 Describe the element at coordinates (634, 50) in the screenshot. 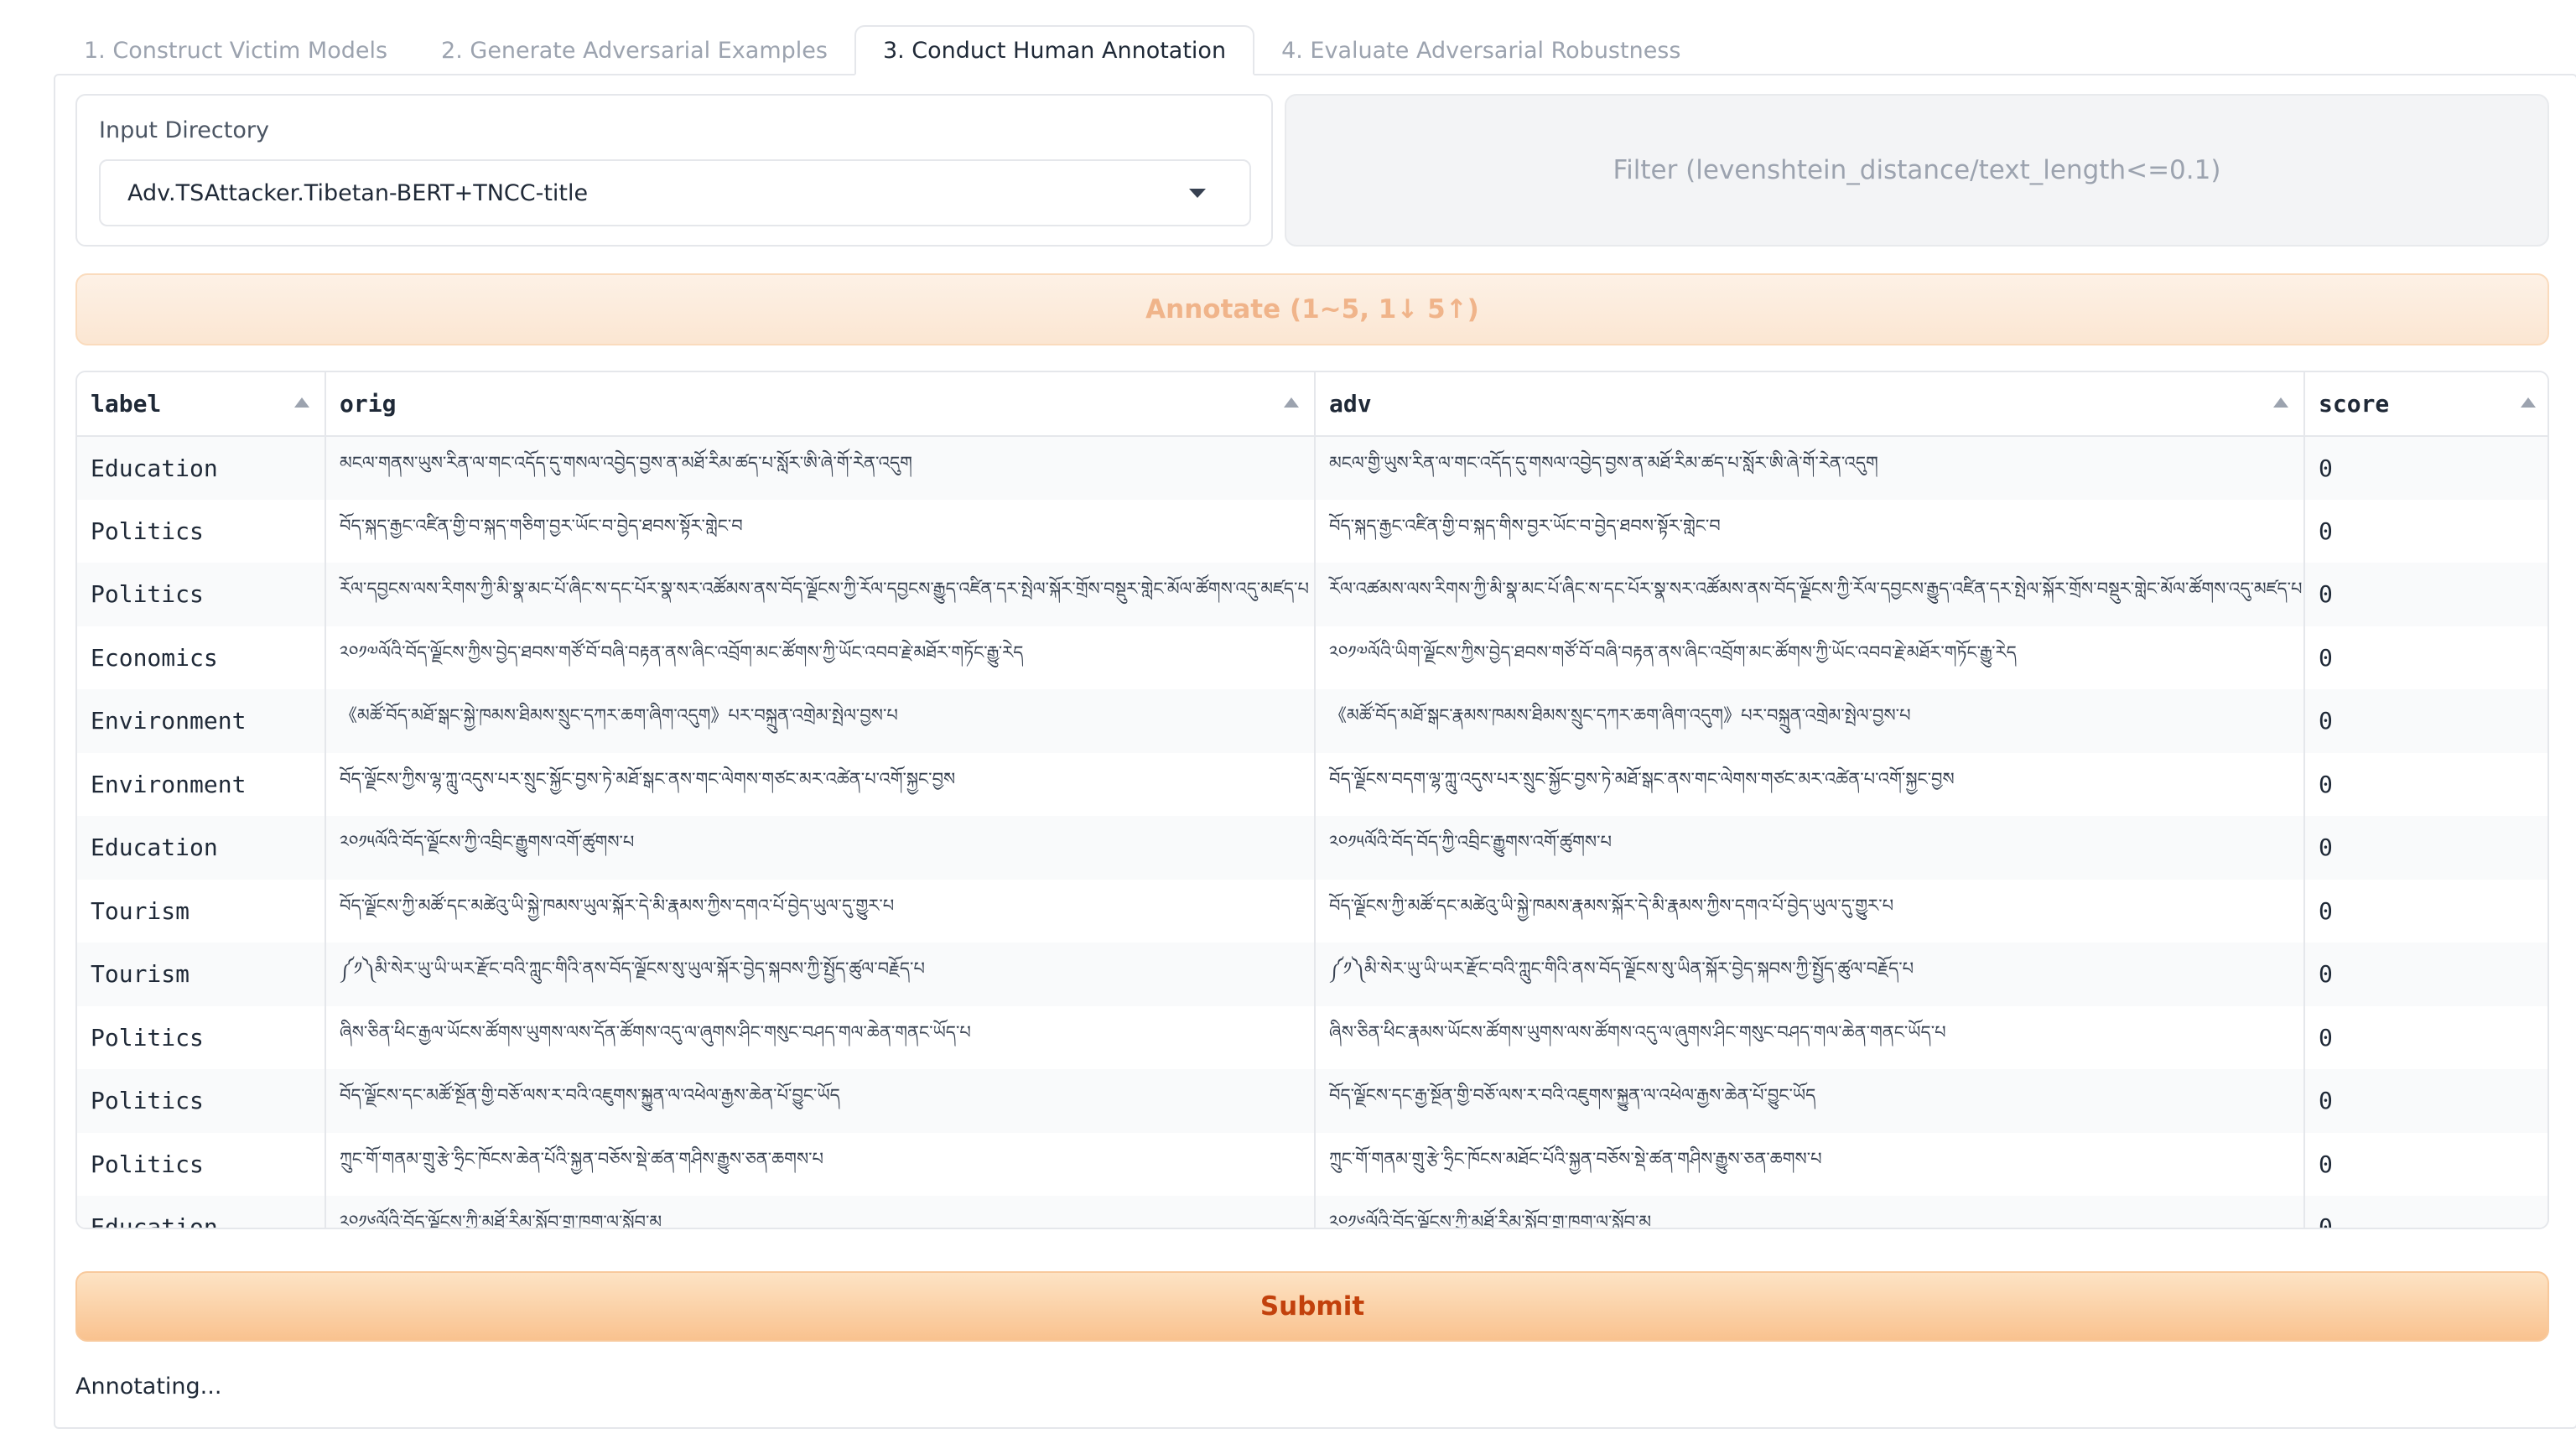

I see `tab-generate-adversarial-examples: 2. Generate Adversarial Examples` at that location.